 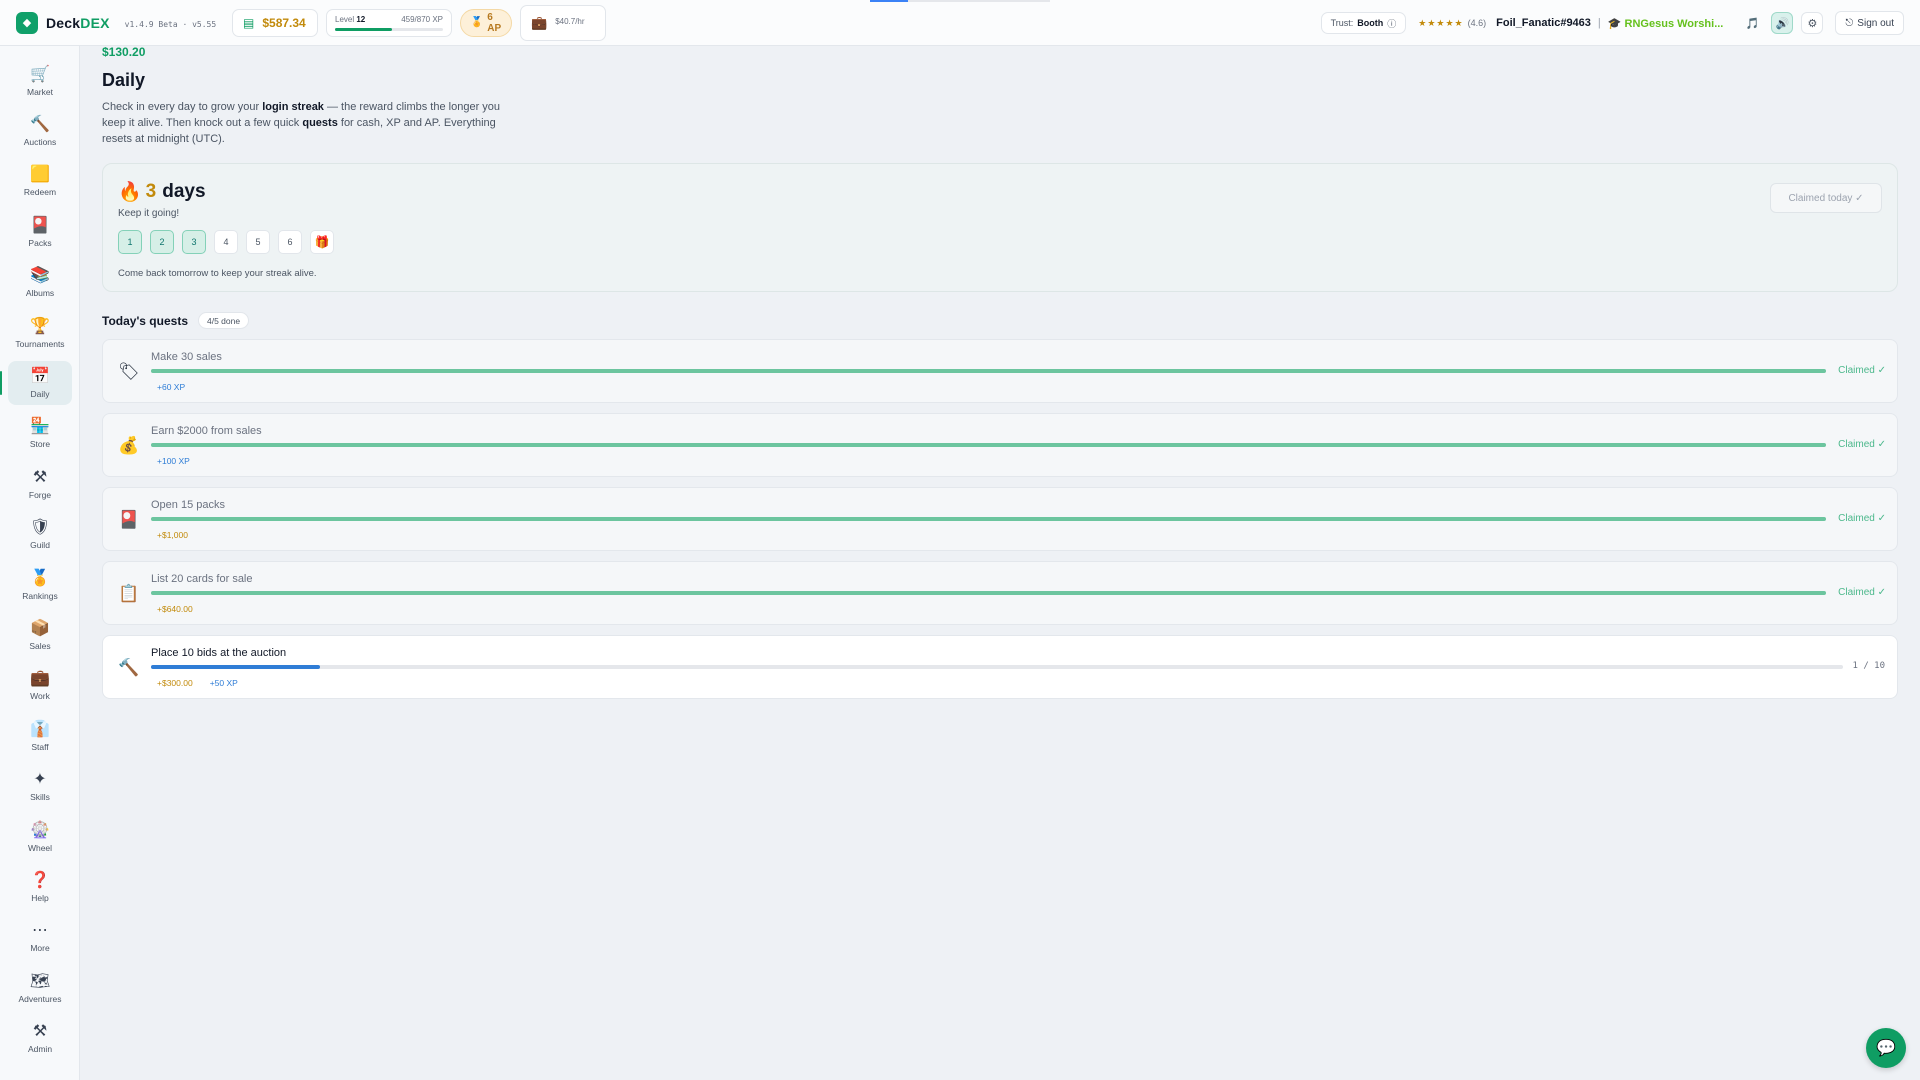 What do you see at coordinates (197, 683) in the screenshot?
I see `quest-rewards: +$300.00 +50 XP` at bounding box center [197, 683].